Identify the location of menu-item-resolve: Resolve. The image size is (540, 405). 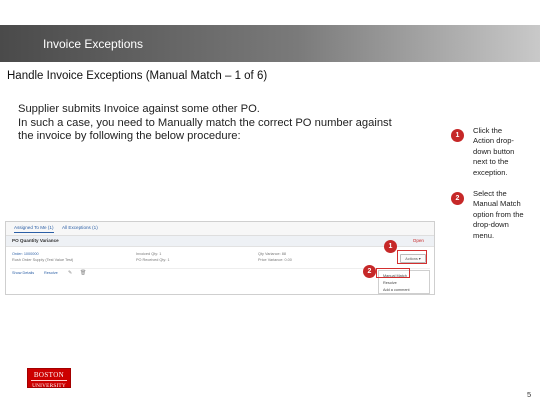
(390, 283).